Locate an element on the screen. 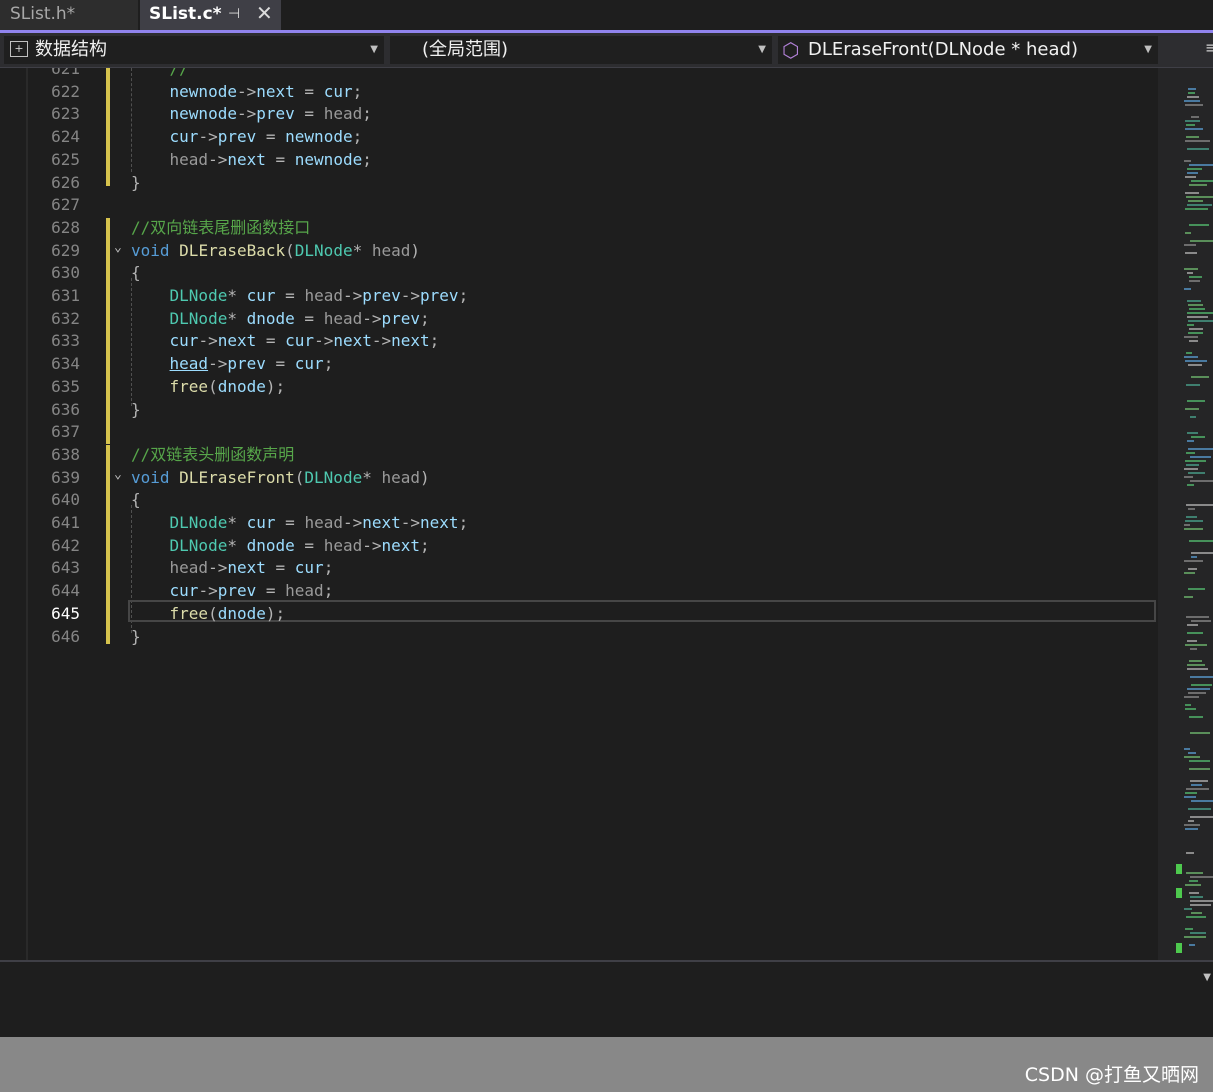 The image size is (1213, 1092). code-line: DLNode* cur = head->next->next; is located at coordinates (300, 523).